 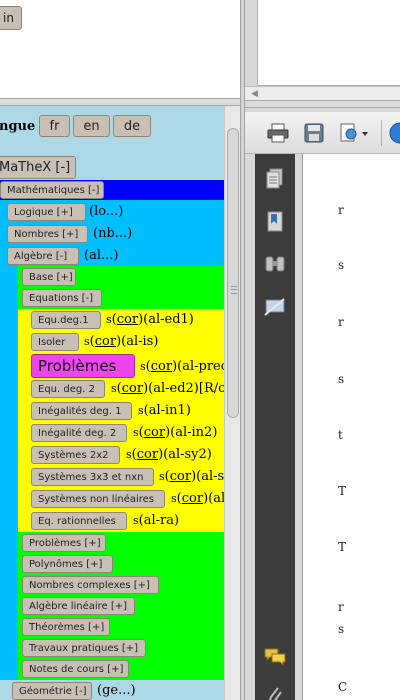 I want to click on right-top-frame, so click(x=328, y=43).